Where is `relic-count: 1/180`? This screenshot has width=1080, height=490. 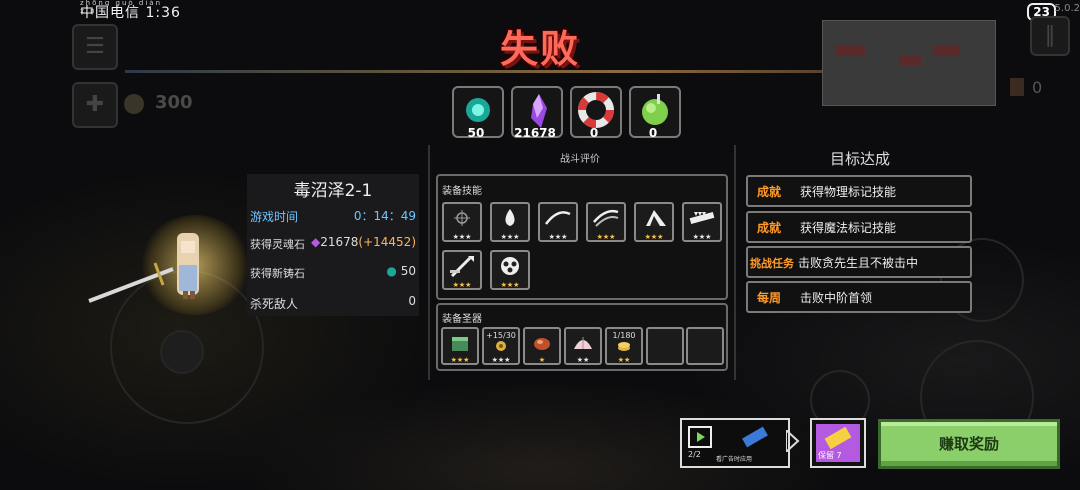
relic-count: 1/180 is located at coordinates (624, 335).